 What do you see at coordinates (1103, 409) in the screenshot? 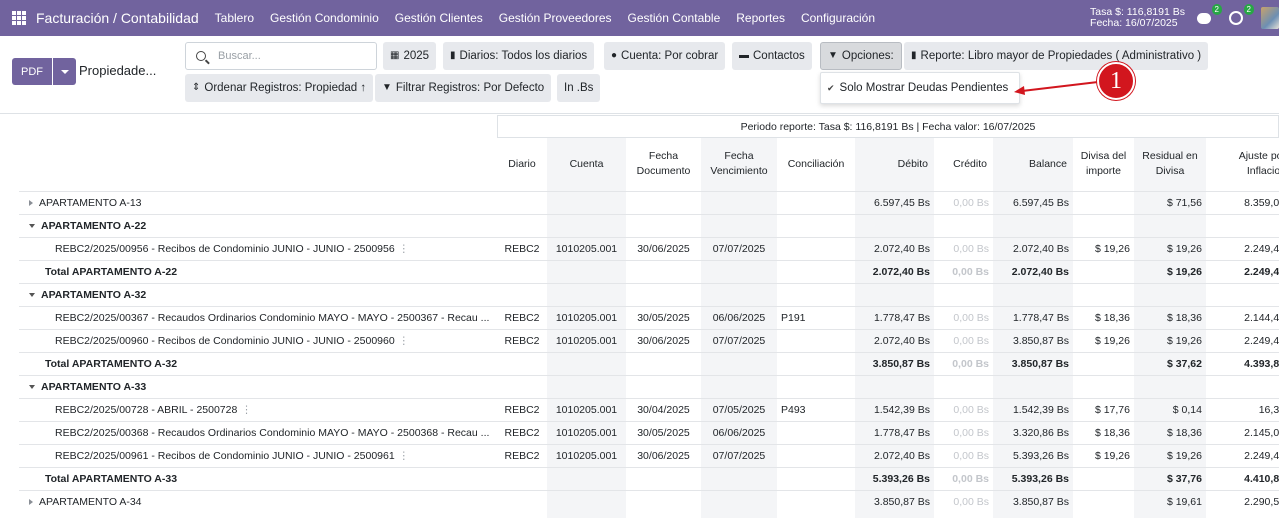
I see `cell-divisa: $ 17,76` at bounding box center [1103, 409].